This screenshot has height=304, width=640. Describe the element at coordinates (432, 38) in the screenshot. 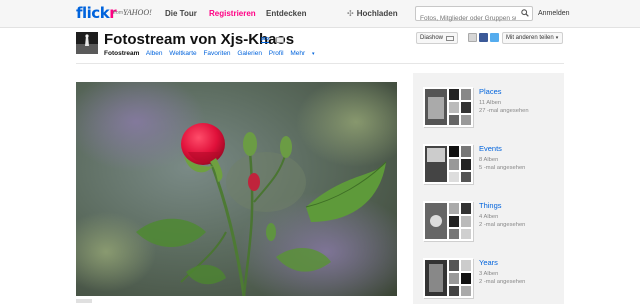

I see `slideshow-label: Diashow` at that location.